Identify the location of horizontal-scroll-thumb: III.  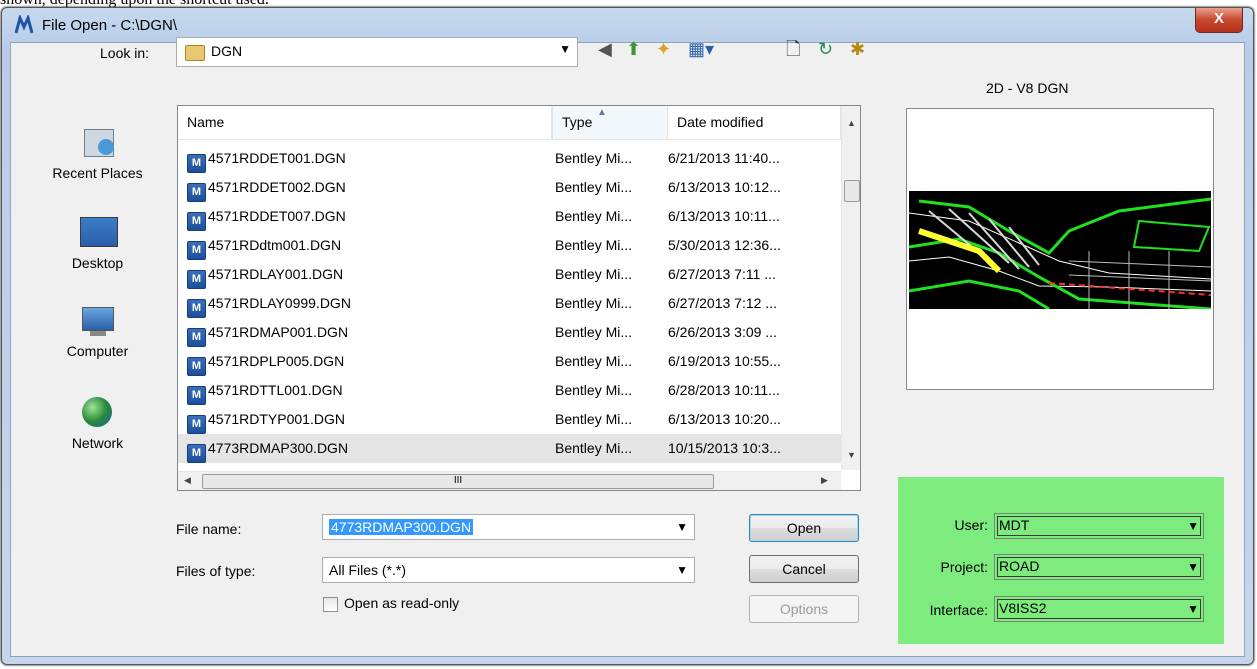
(458, 481).